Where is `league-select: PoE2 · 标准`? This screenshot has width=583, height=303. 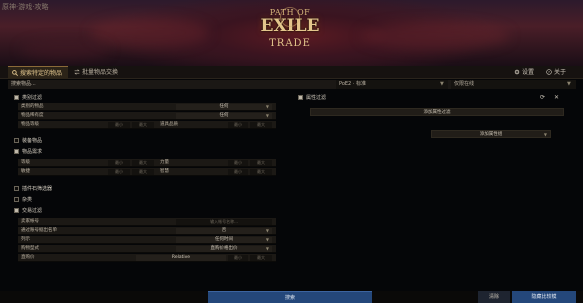 league-select: PoE2 · 标准 is located at coordinates (392, 84).